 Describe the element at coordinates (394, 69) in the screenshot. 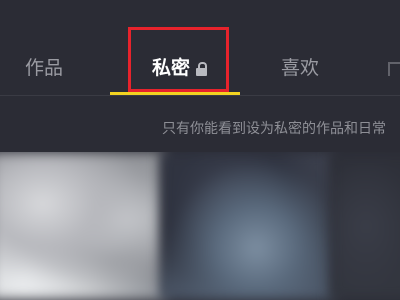

I see `tab-overflow-indicator` at that location.